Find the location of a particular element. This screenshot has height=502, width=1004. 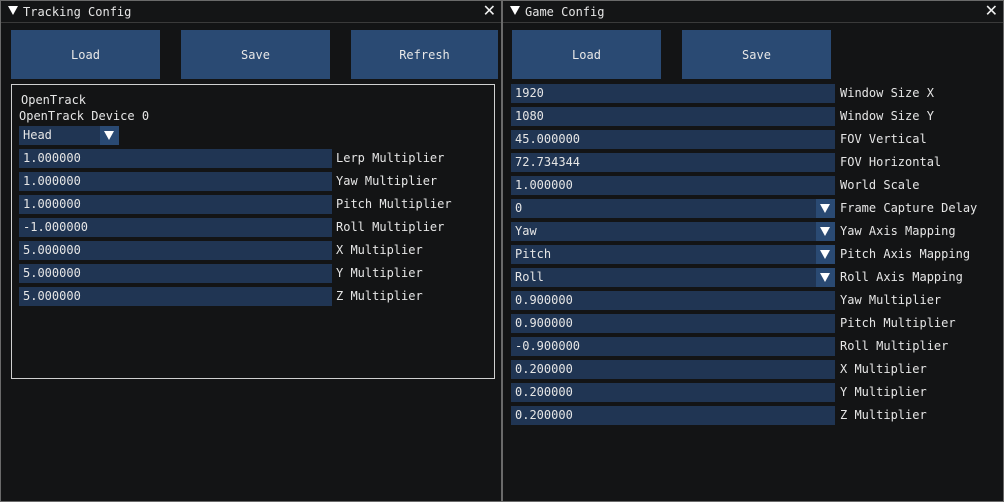

window-size-y-input: 1080 is located at coordinates (673, 116).